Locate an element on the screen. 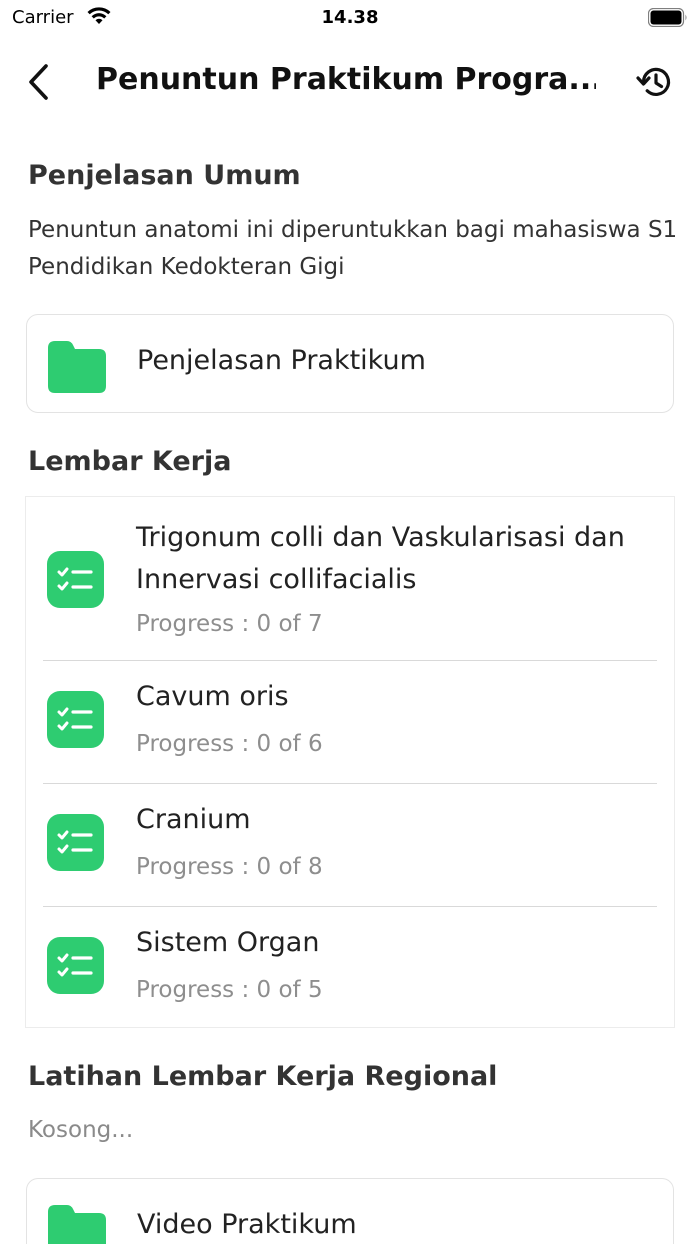  folder-card-penjelasan-praktikum: Penjelasan Praktikum is located at coordinates (350, 363).